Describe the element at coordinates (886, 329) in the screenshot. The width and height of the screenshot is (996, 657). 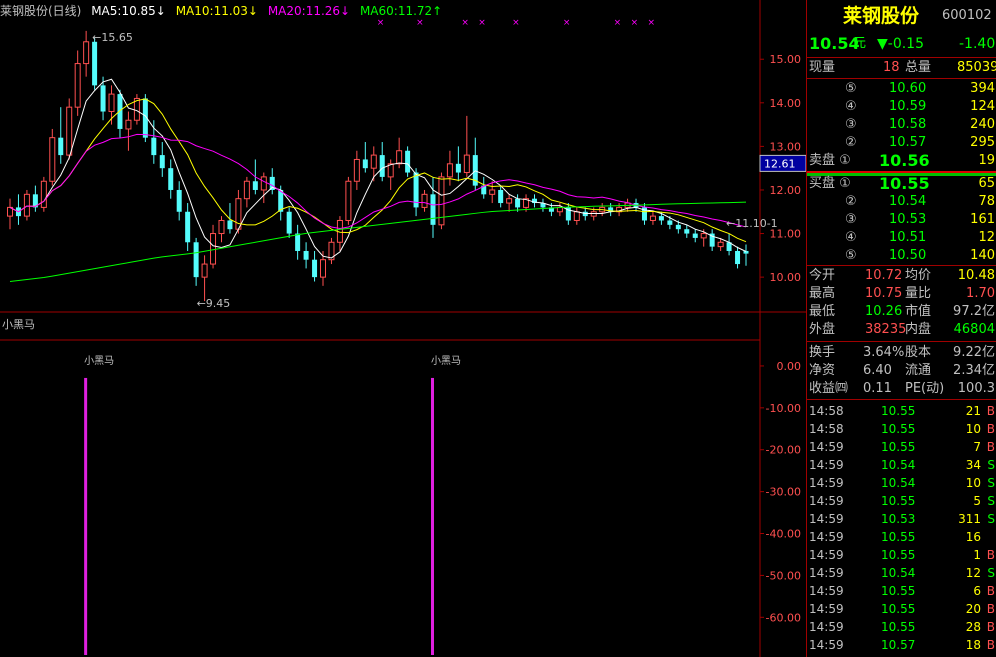
I see `stat-value: 38235` at that location.